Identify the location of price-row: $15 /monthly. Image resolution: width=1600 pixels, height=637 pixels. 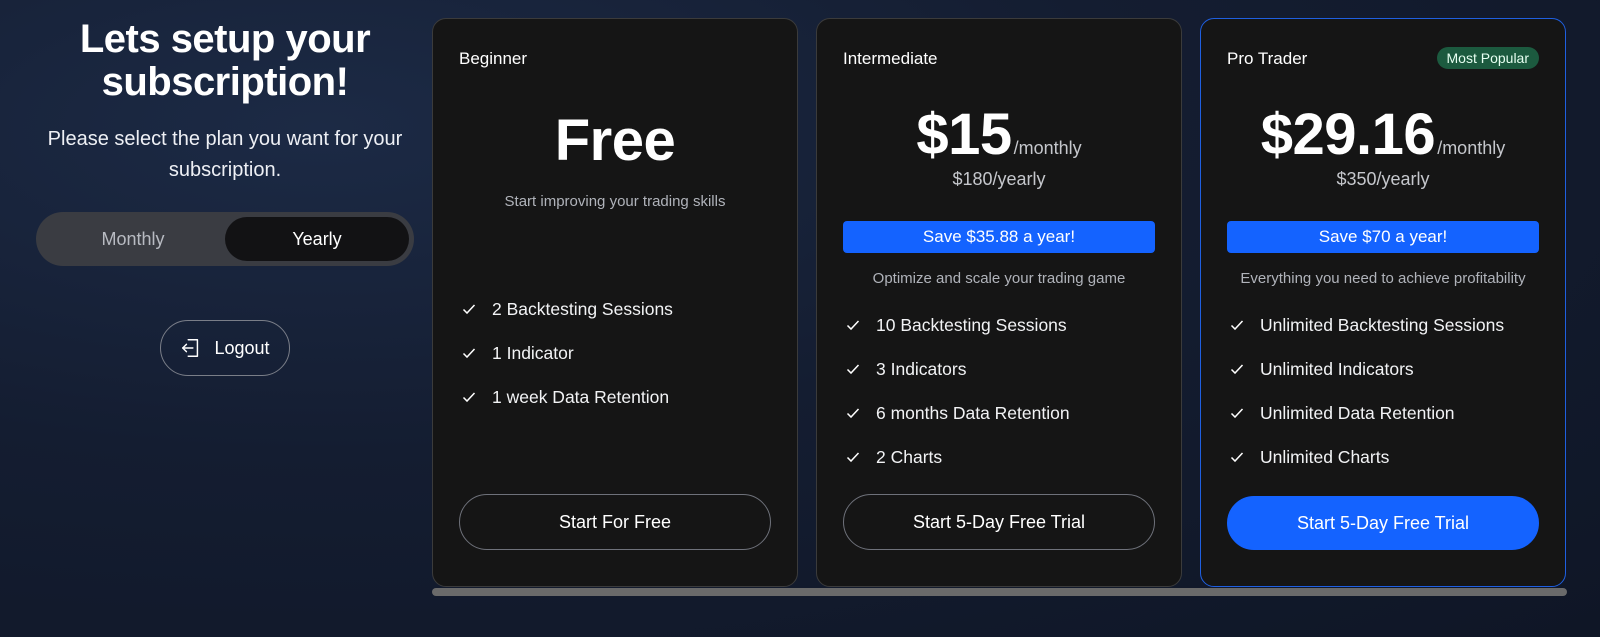
(999, 134).